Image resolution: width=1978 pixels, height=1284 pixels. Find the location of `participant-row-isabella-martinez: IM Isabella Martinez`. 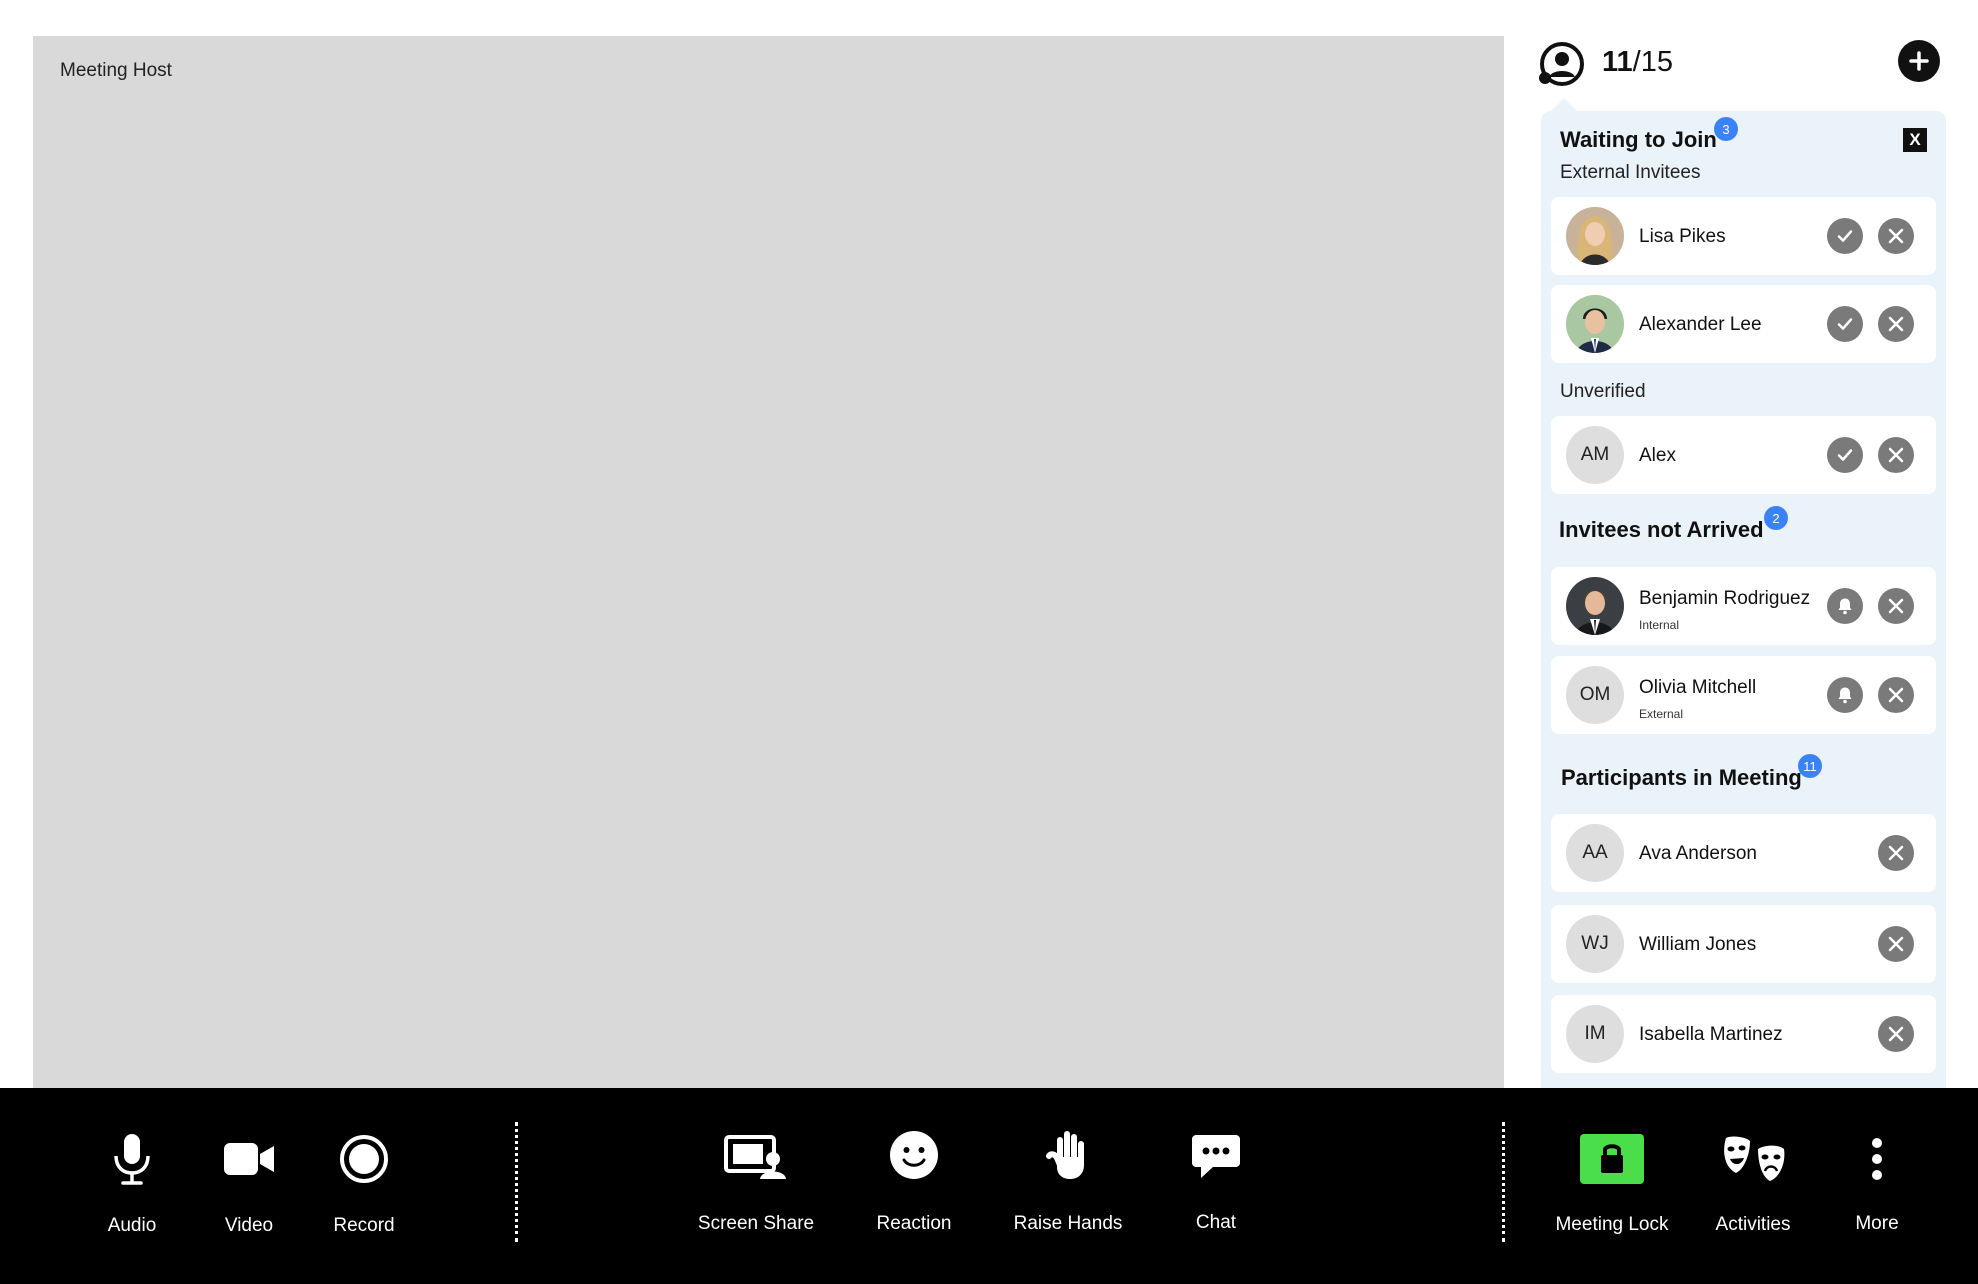

participant-row-isabella-martinez: IM Isabella Martinez is located at coordinates (1743, 1034).